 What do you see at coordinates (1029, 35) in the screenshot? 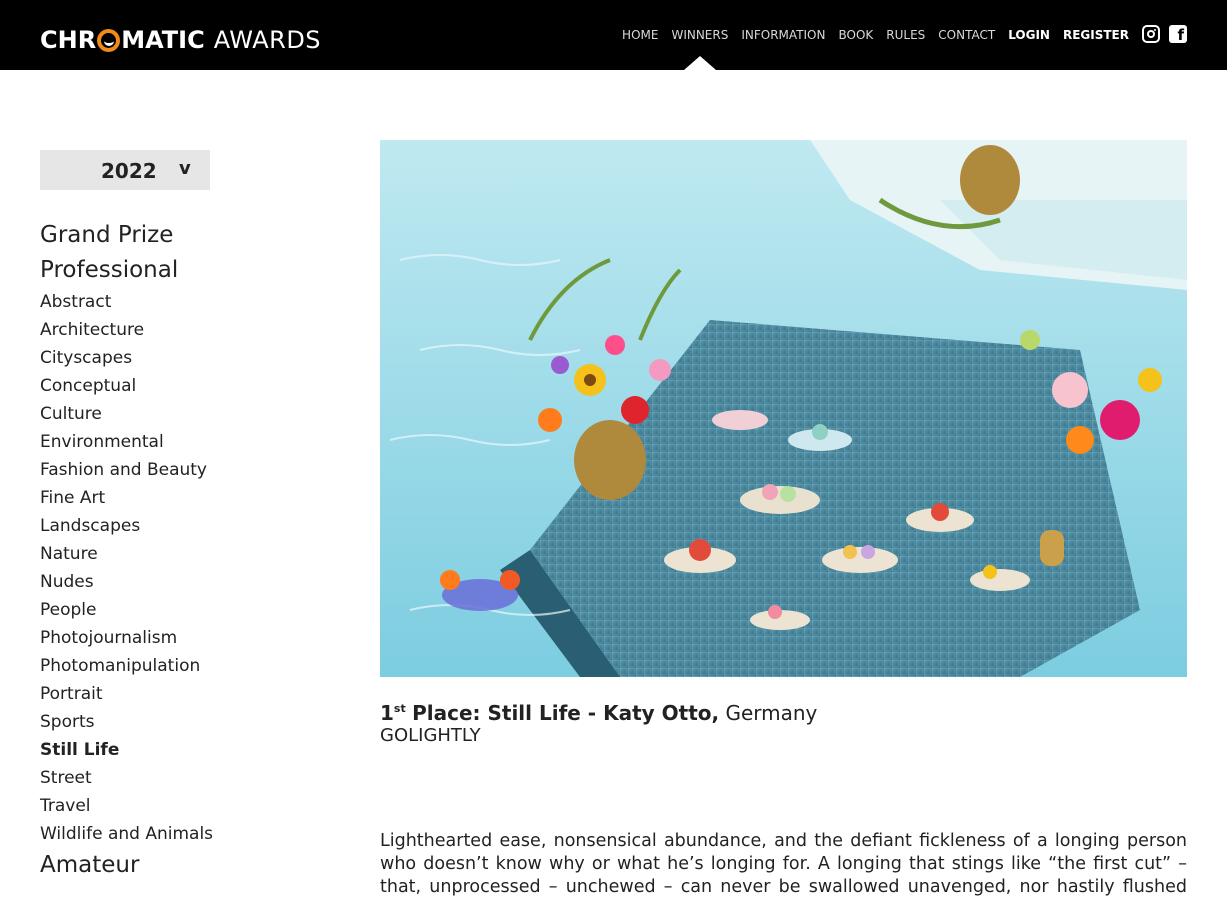
I see `login-link: LOGIN` at bounding box center [1029, 35].